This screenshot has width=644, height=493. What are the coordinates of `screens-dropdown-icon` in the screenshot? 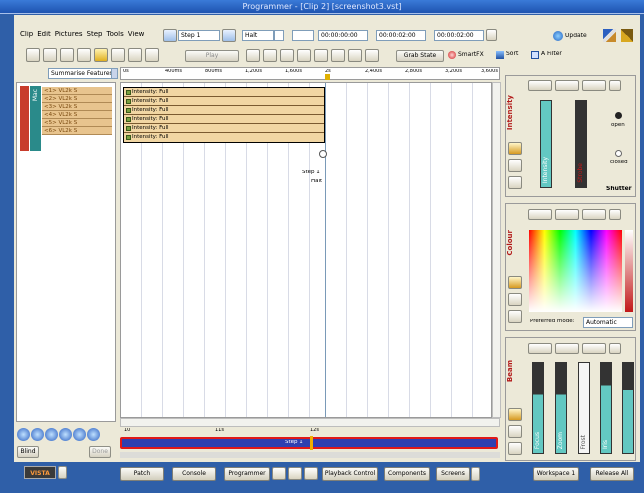 It's located at (475, 474).